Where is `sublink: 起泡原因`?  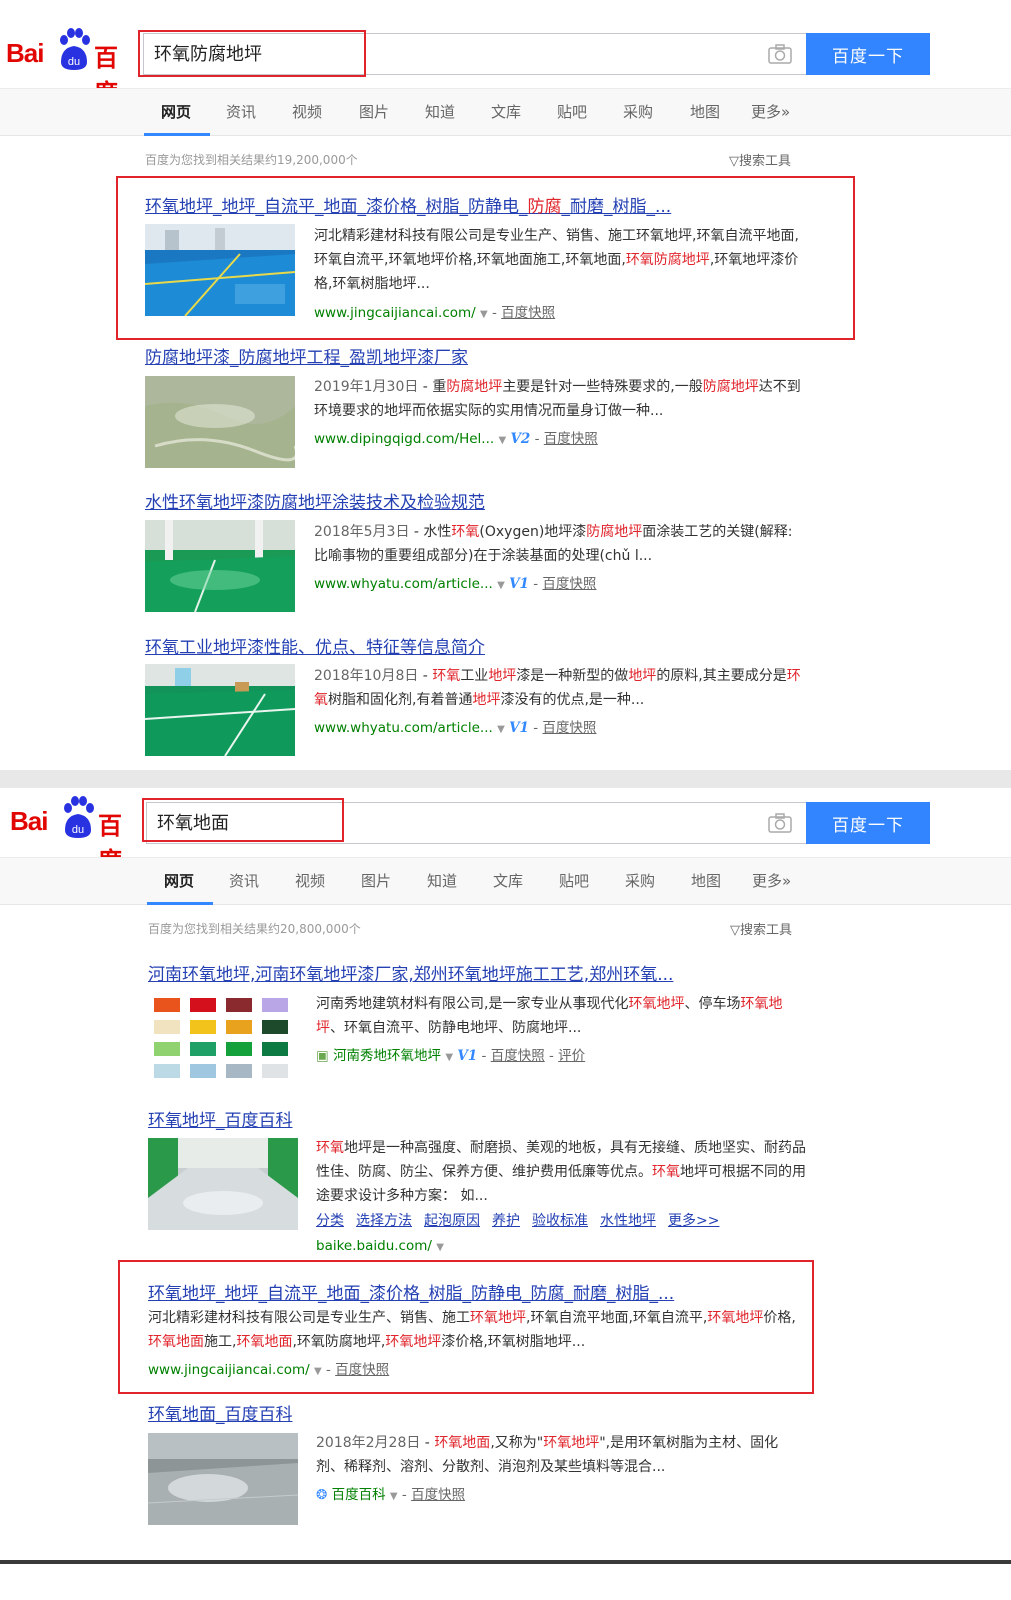 sublink: 起泡原因 is located at coordinates (452, 1221).